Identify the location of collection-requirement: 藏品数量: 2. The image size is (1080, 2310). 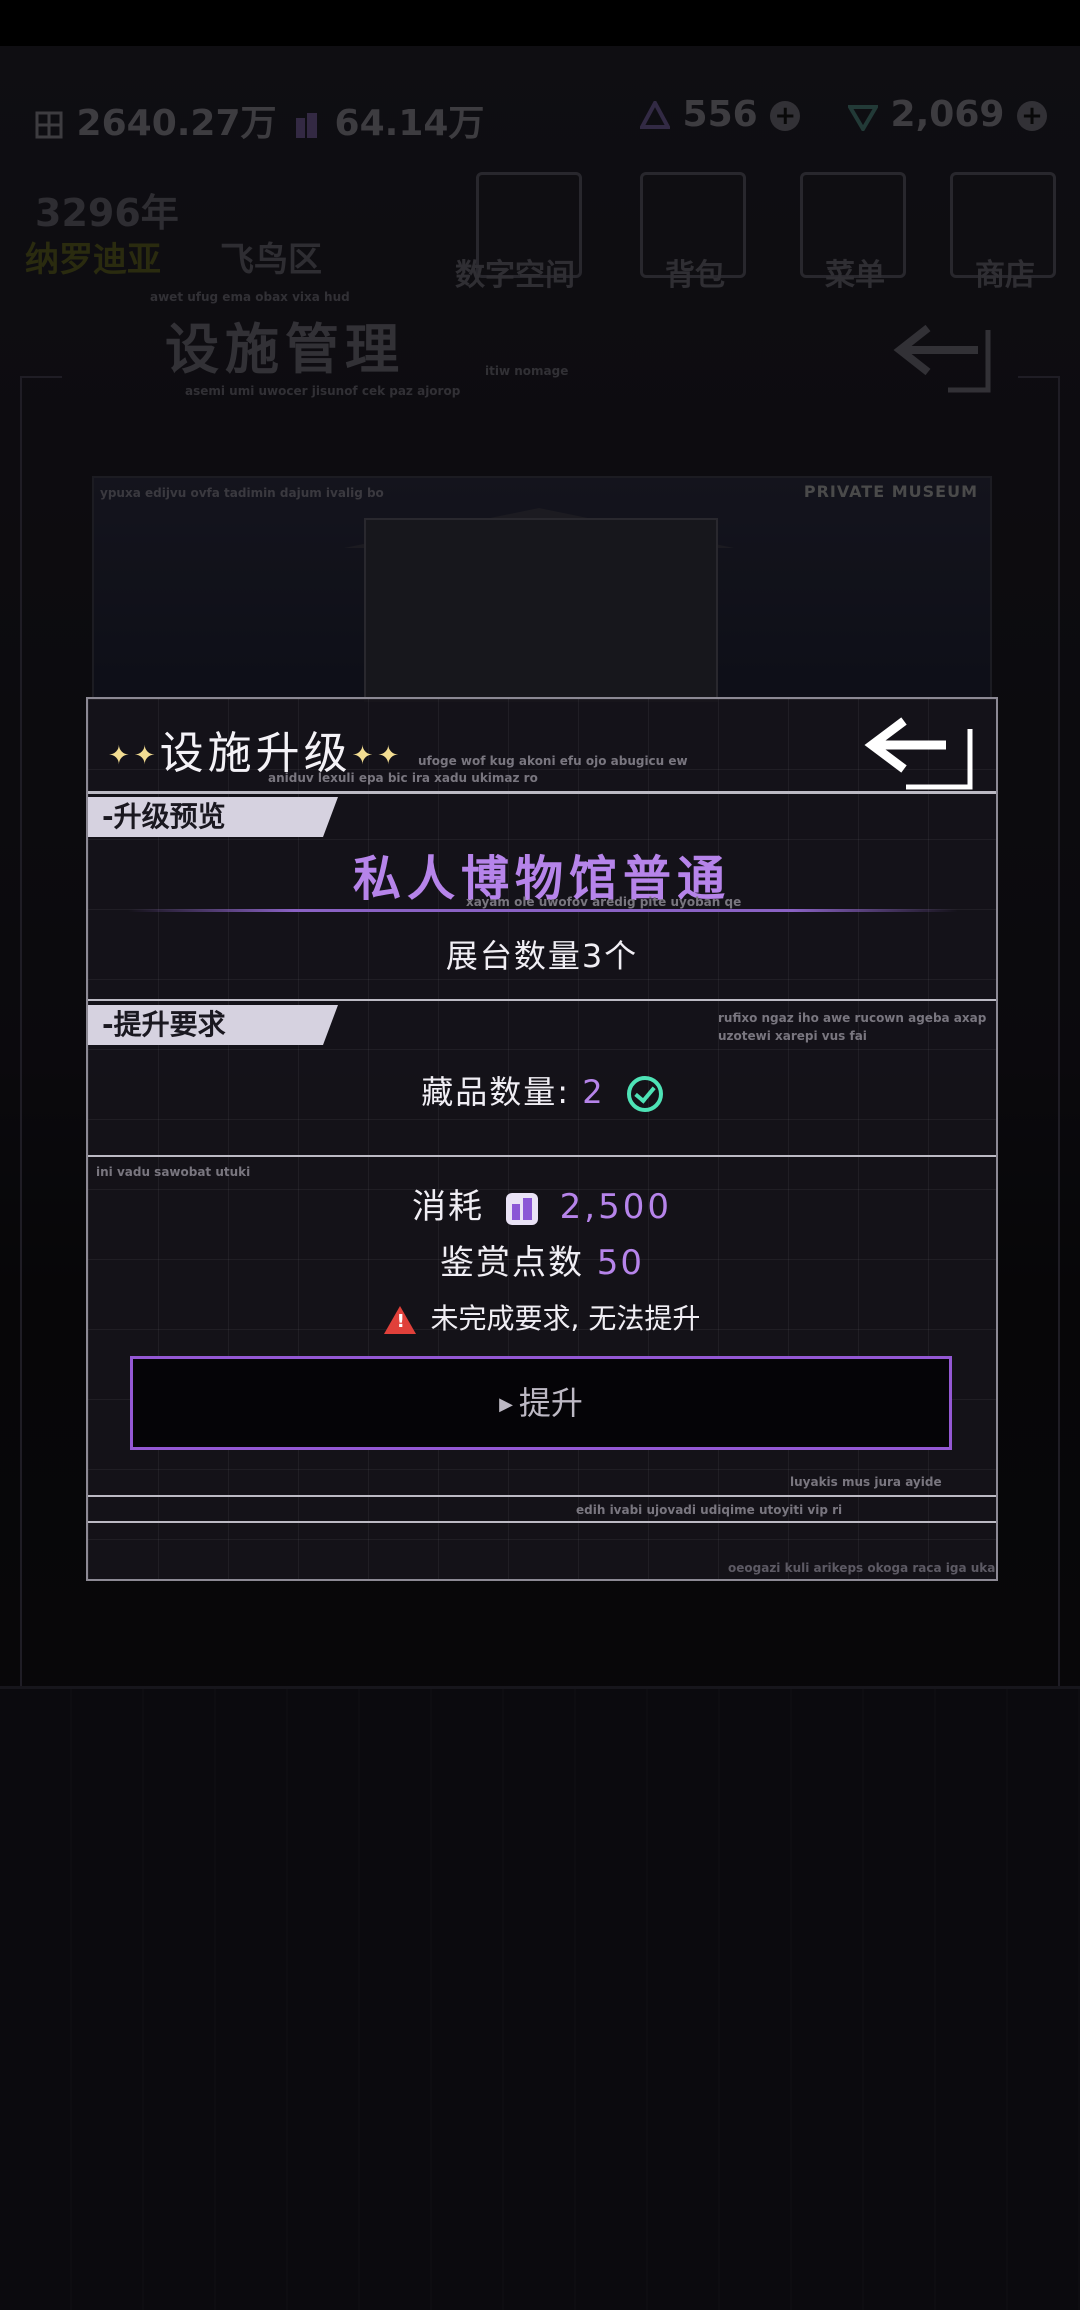
(542, 1090).